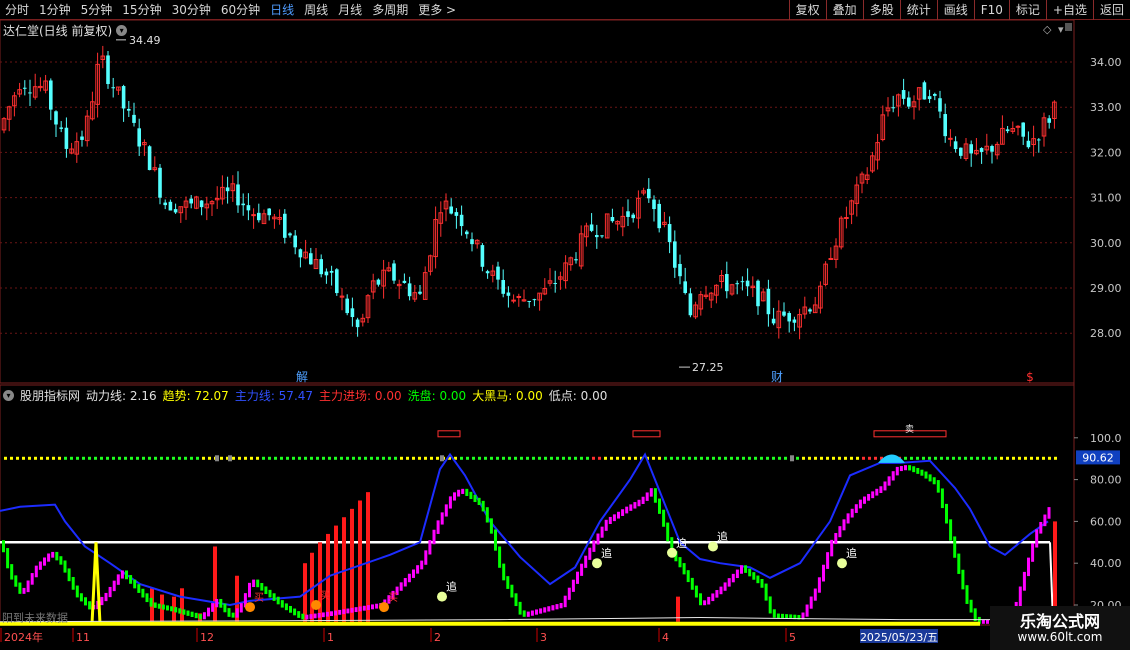  I want to click on tool-button: 画线, so click(955, 10).